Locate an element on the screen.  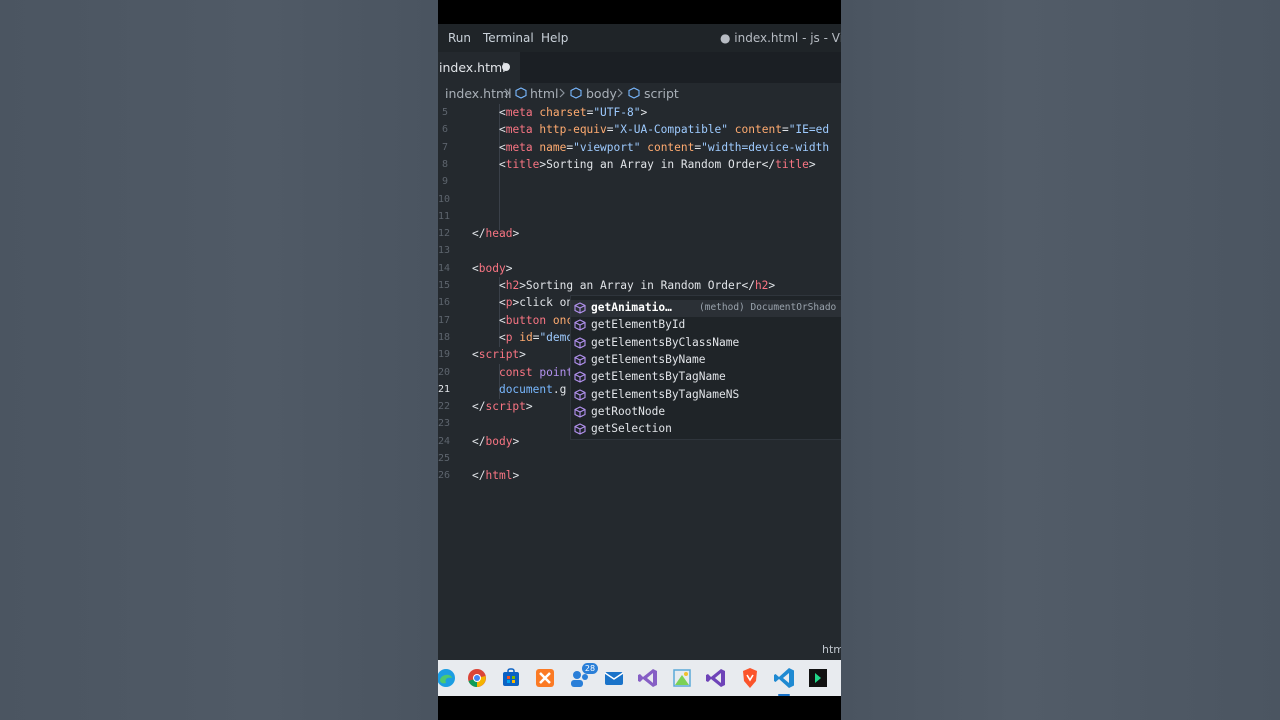
suggestion-item: getElementById is located at coordinates (706, 325).